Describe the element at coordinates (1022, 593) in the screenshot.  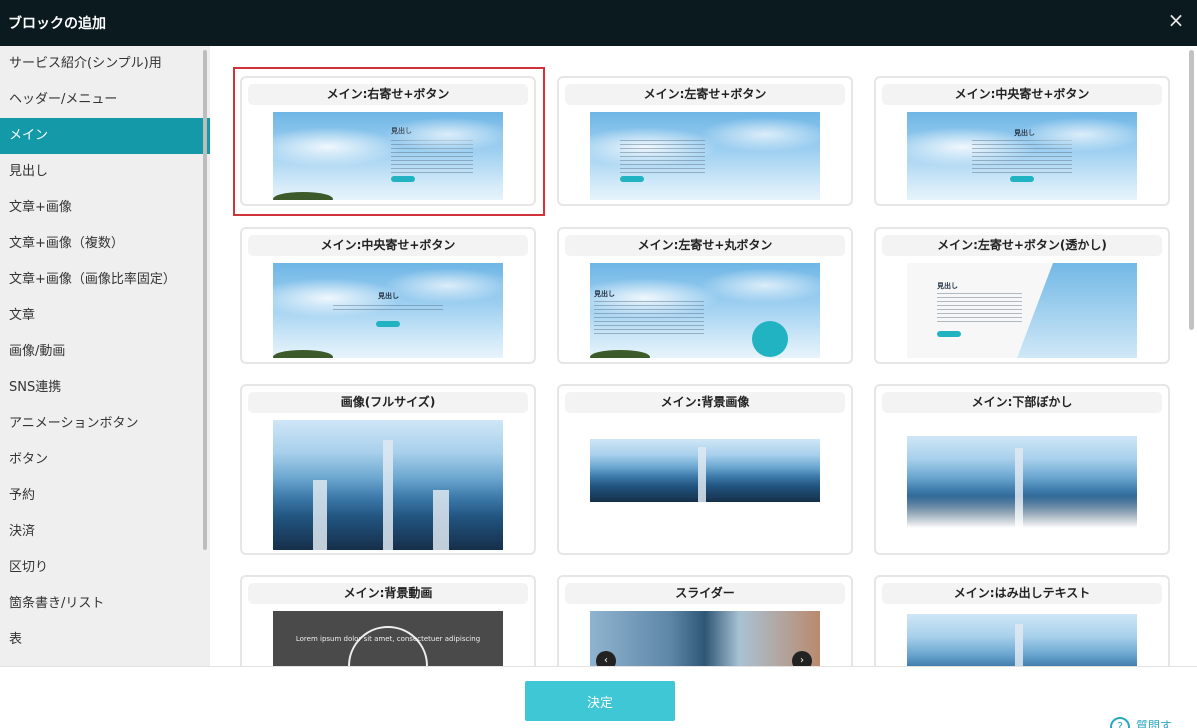
I see `card-title: メイン:はみ出しテキスト` at that location.